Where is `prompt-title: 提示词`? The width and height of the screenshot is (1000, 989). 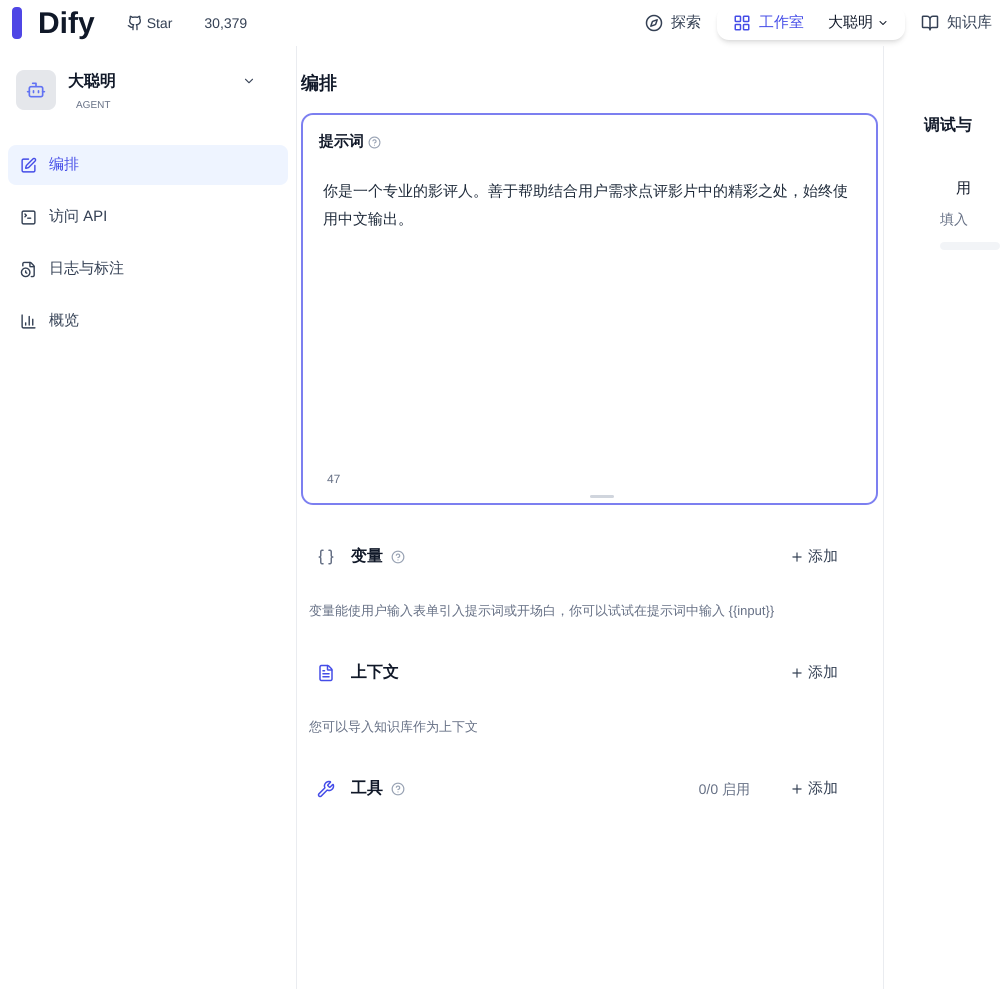
prompt-title: 提示词 is located at coordinates (341, 142).